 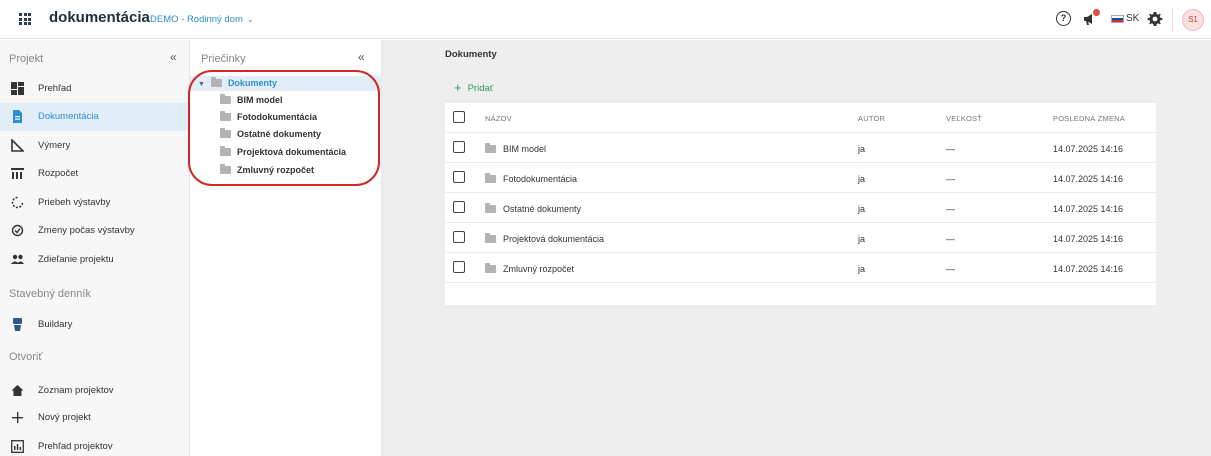 I want to click on row-name-cell: Fotodokumentácia, so click(x=531, y=178).